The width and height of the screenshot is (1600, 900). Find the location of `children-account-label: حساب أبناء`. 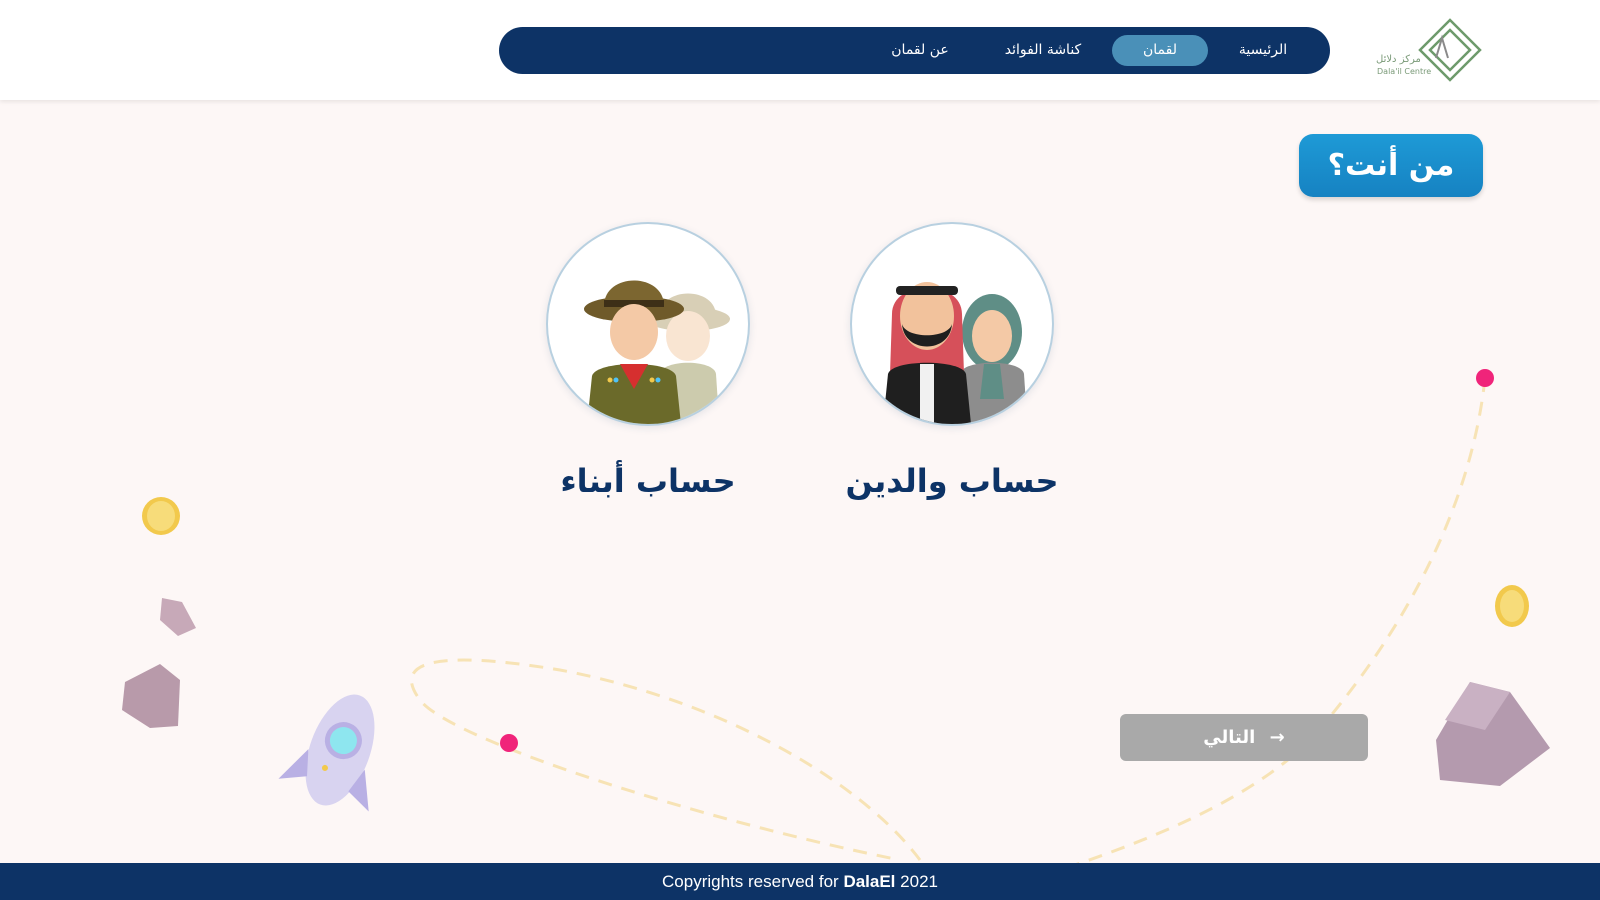

children-account-label: حساب أبناء is located at coordinates (648, 481).